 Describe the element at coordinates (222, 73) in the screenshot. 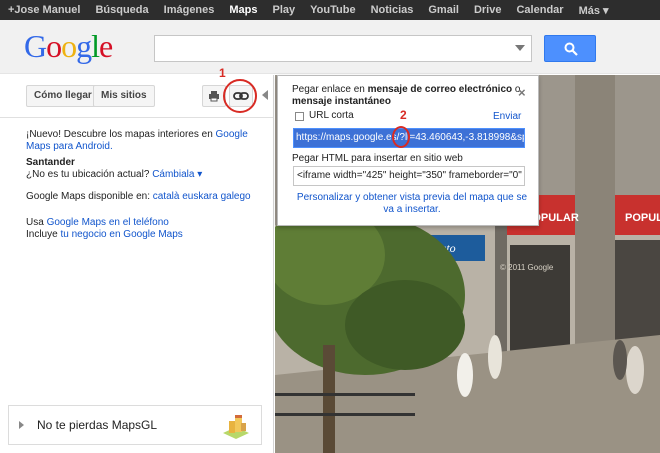

I see `annotation-number-1: 1` at that location.